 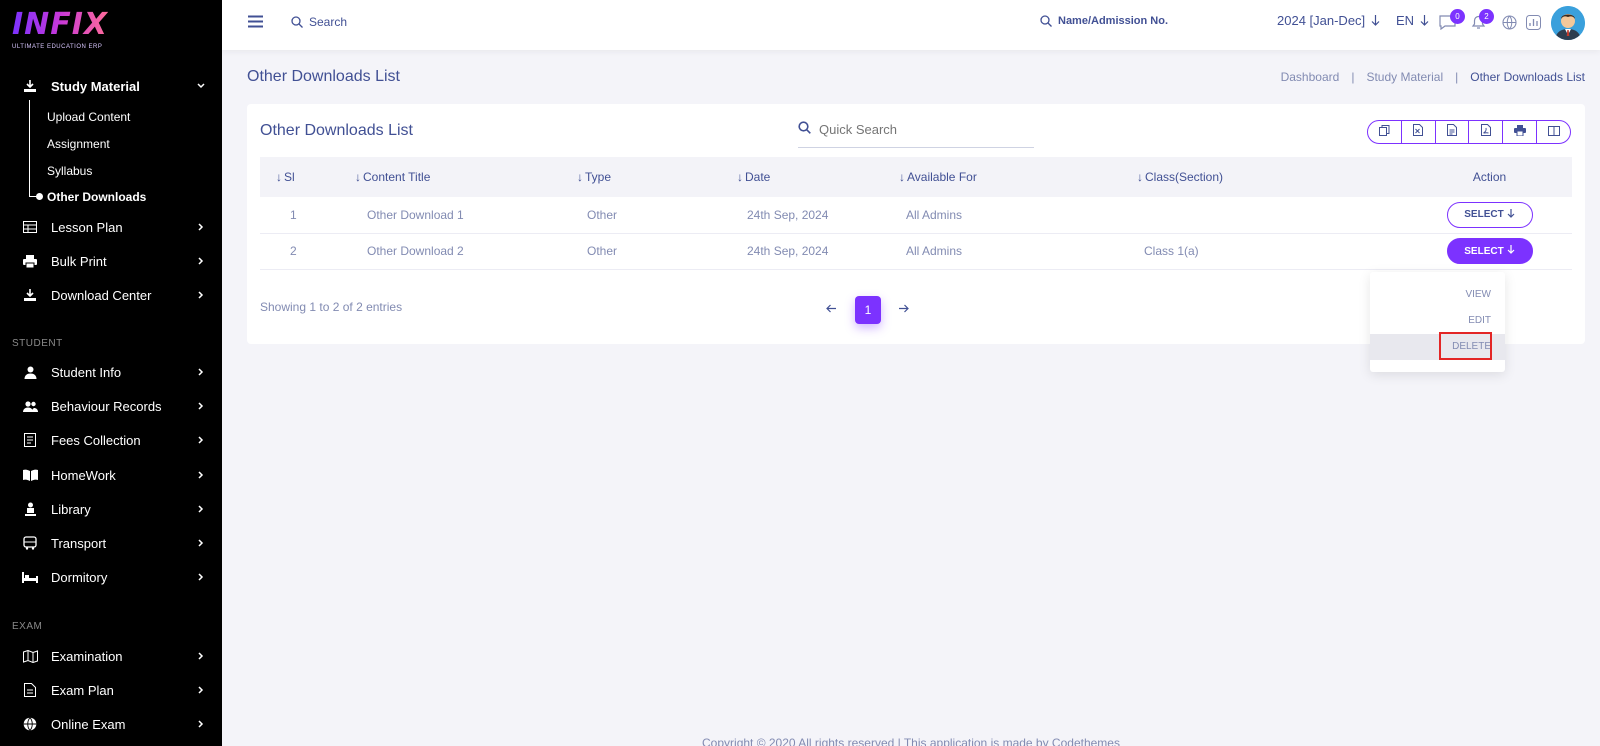 I want to click on chat-count-badge: 0, so click(x=1457, y=16).